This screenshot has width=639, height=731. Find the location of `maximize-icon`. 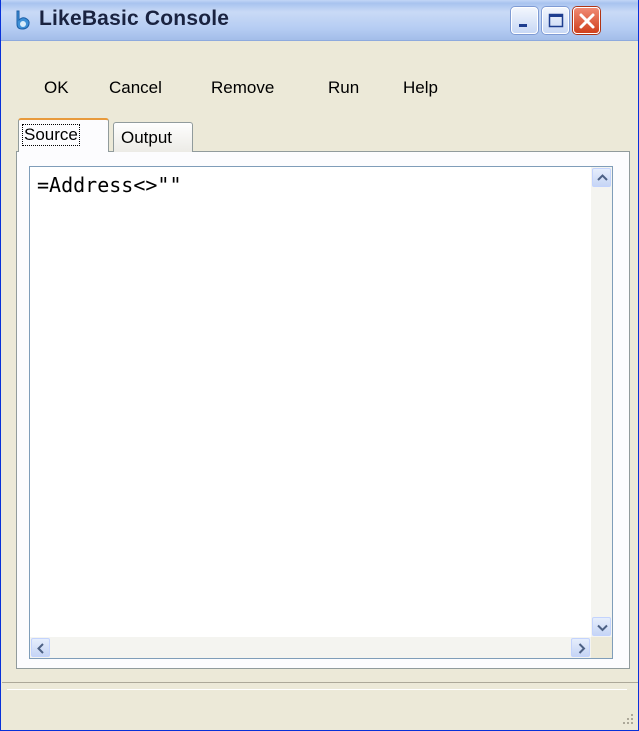

maximize-icon is located at coordinates (556, 20).